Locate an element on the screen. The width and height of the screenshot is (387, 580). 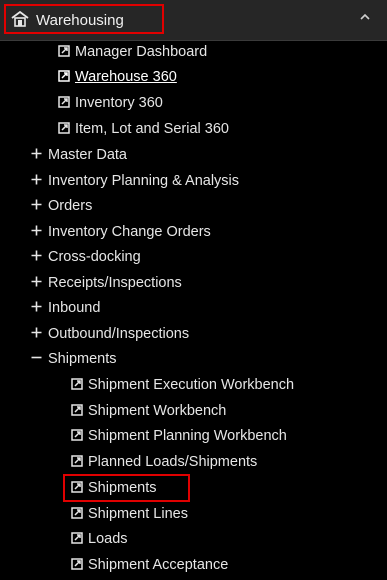
link-manager-dashboard: Manager Dashboard is located at coordinates (132, 52).